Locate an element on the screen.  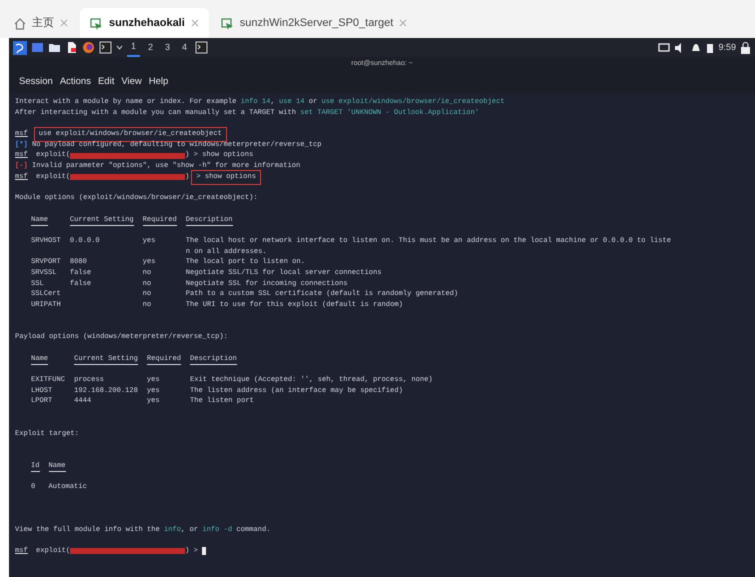
workspace-button: 2 is located at coordinates (151, 47).